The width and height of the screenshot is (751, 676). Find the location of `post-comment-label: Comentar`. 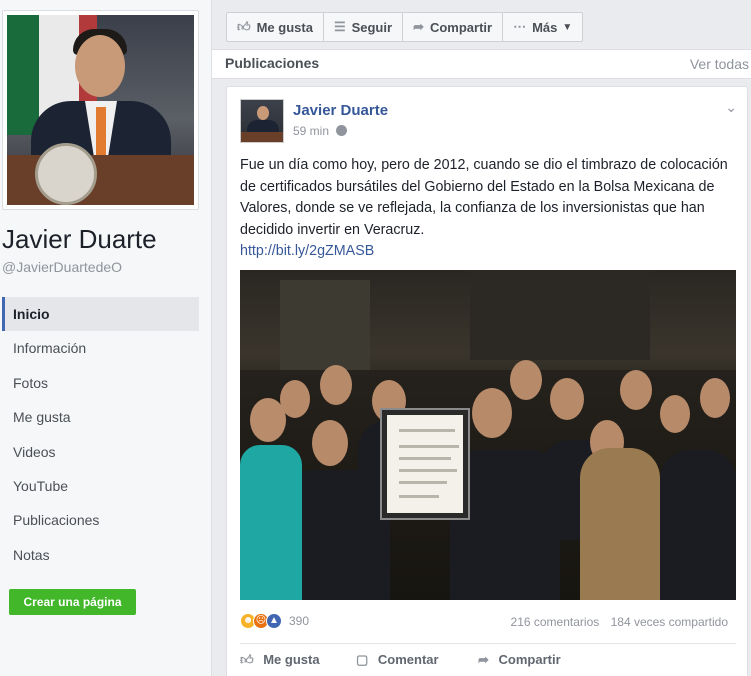

post-comment-label: Comentar is located at coordinates (408, 659).